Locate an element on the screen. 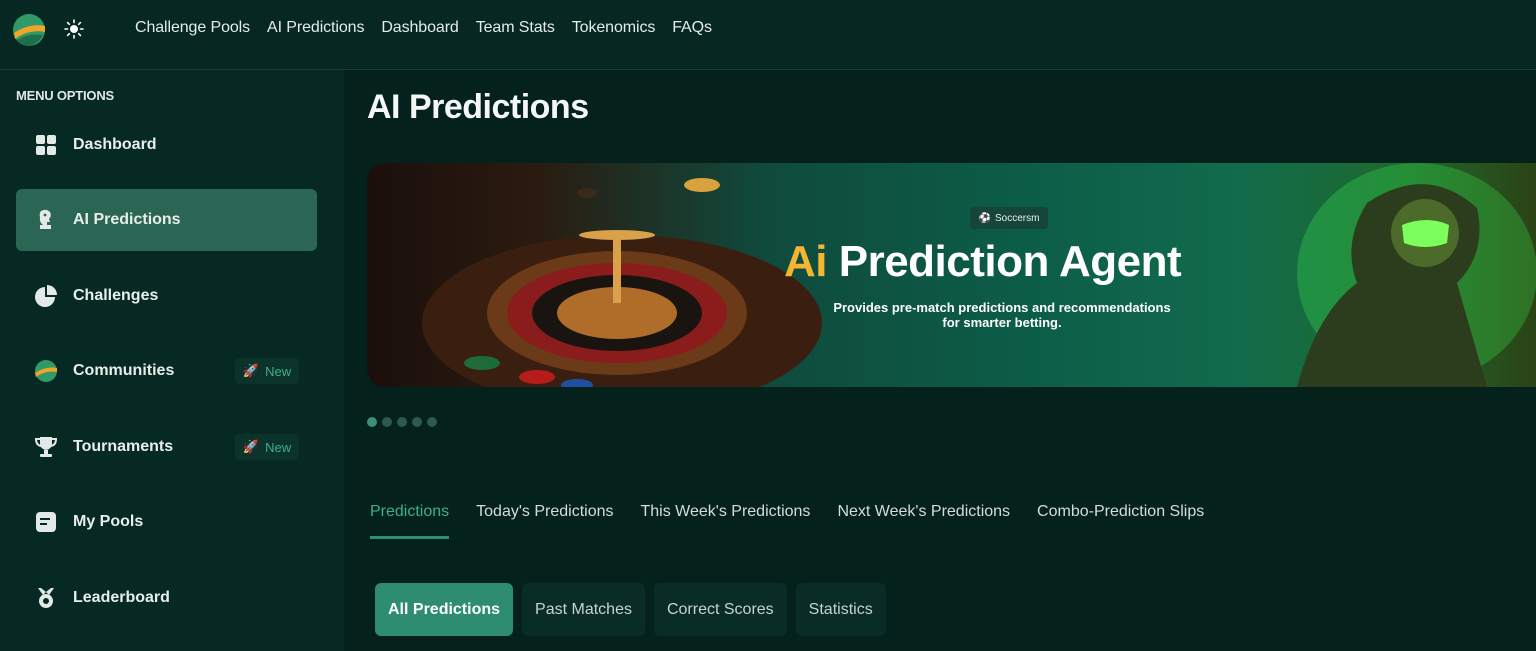 This screenshot has height=651, width=1536. medal-icon is located at coordinates (46, 598).